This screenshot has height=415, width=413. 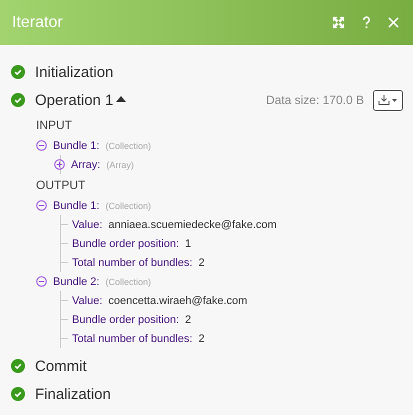 I want to click on window-title: Iterator, so click(x=37, y=23).